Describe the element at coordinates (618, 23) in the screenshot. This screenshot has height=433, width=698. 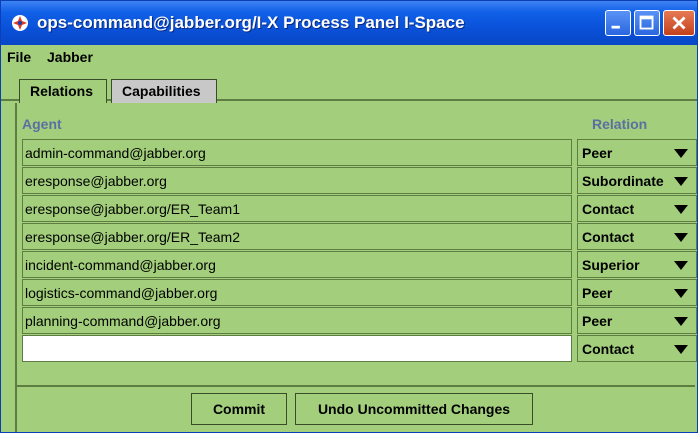
I see `minimize-button` at that location.